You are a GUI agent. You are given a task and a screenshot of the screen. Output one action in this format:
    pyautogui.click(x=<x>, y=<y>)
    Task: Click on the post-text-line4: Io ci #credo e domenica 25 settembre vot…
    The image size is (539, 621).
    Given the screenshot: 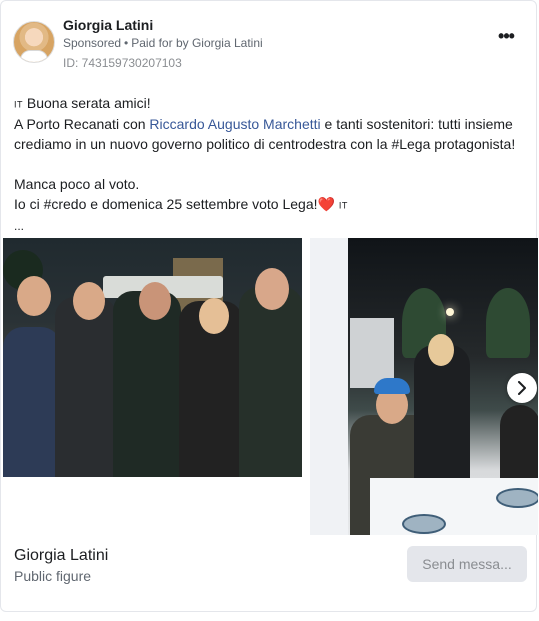 What is the action you would take?
    pyautogui.click(x=166, y=204)
    